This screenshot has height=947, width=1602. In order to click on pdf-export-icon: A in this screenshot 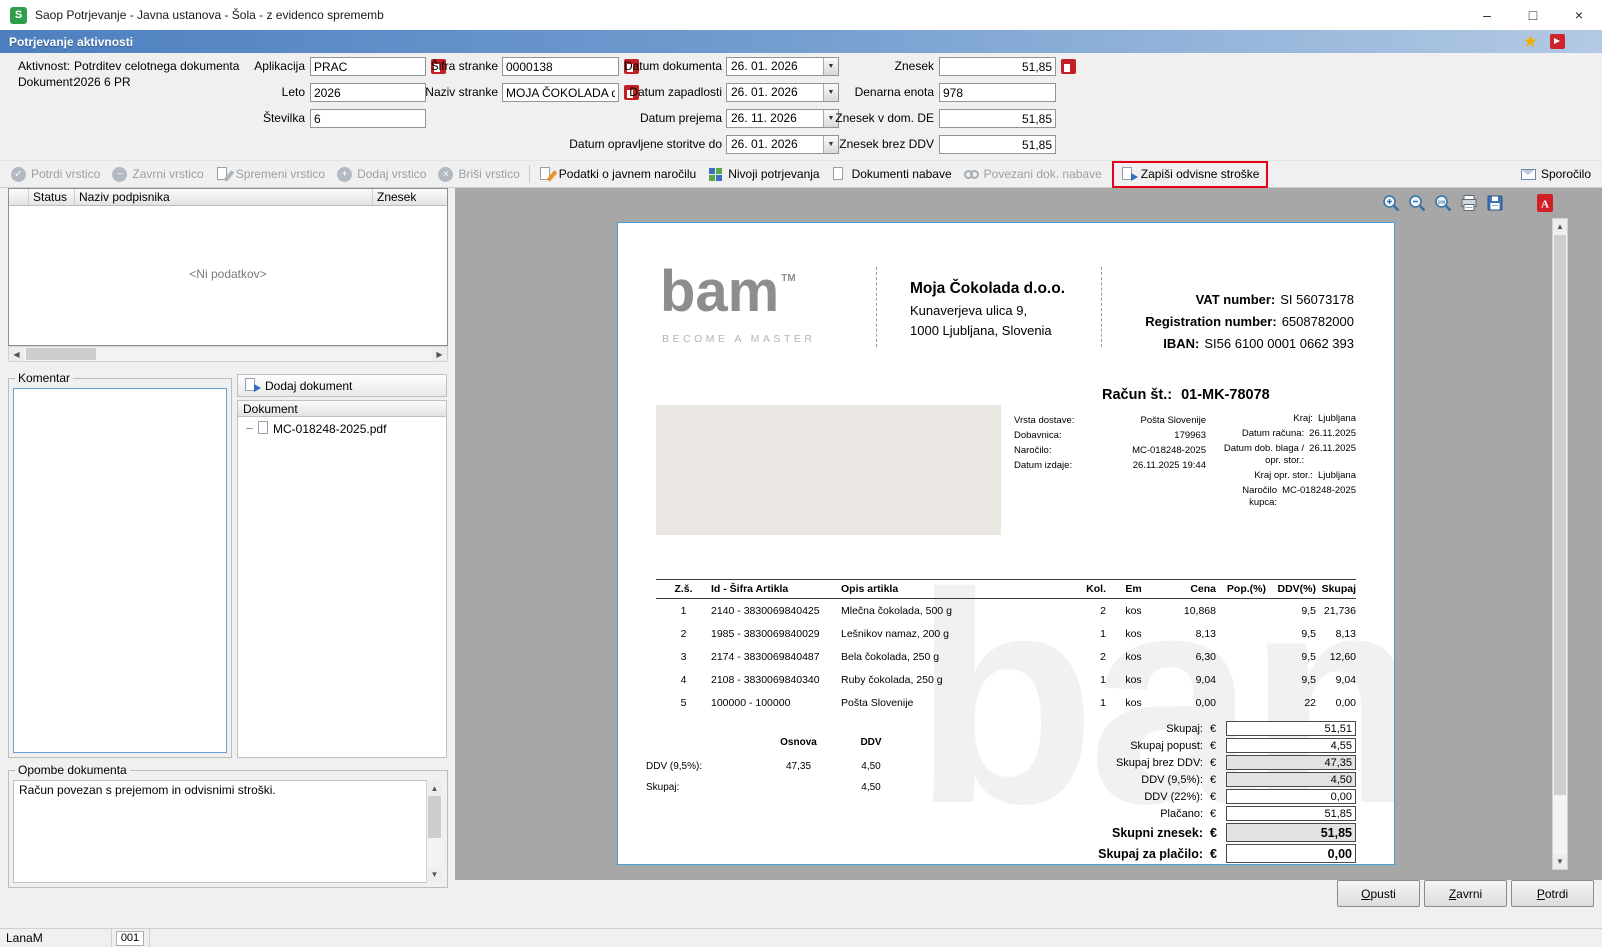, I will do `click(1545, 203)`.